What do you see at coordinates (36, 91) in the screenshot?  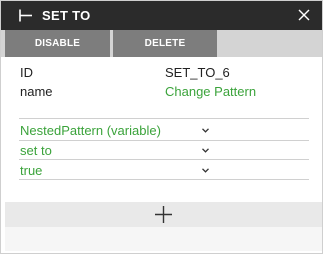 I see `property-key-name: name` at bounding box center [36, 91].